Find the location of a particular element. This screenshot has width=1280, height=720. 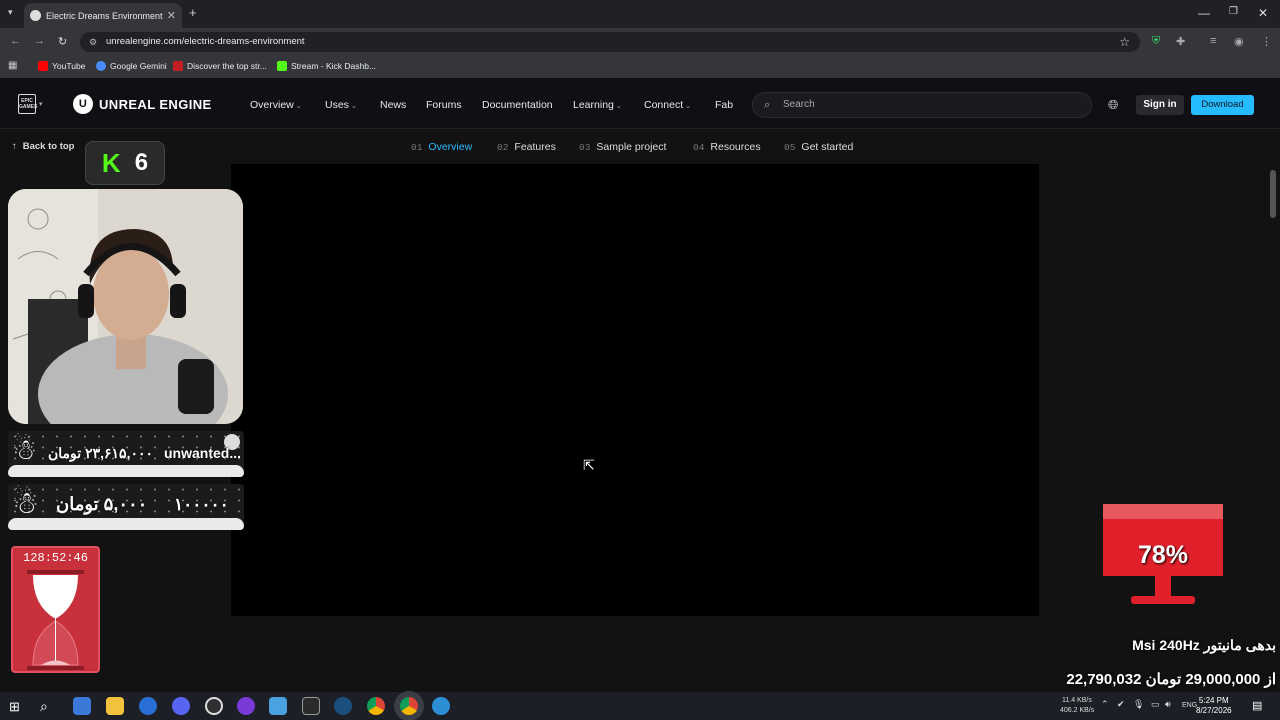

discover-icon is located at coordinates (178, 66).